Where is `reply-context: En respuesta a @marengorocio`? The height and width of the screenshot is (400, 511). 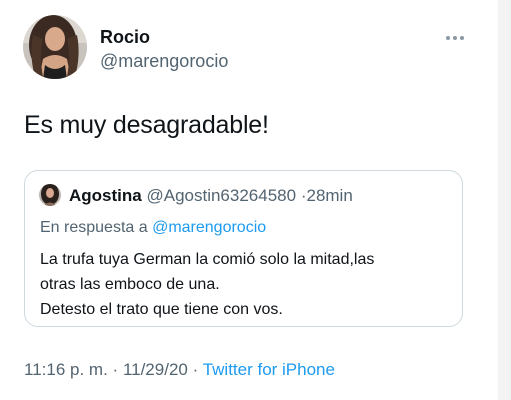 reply-context: En respuesta a @marengorocio is located at coordinates (153, 228).